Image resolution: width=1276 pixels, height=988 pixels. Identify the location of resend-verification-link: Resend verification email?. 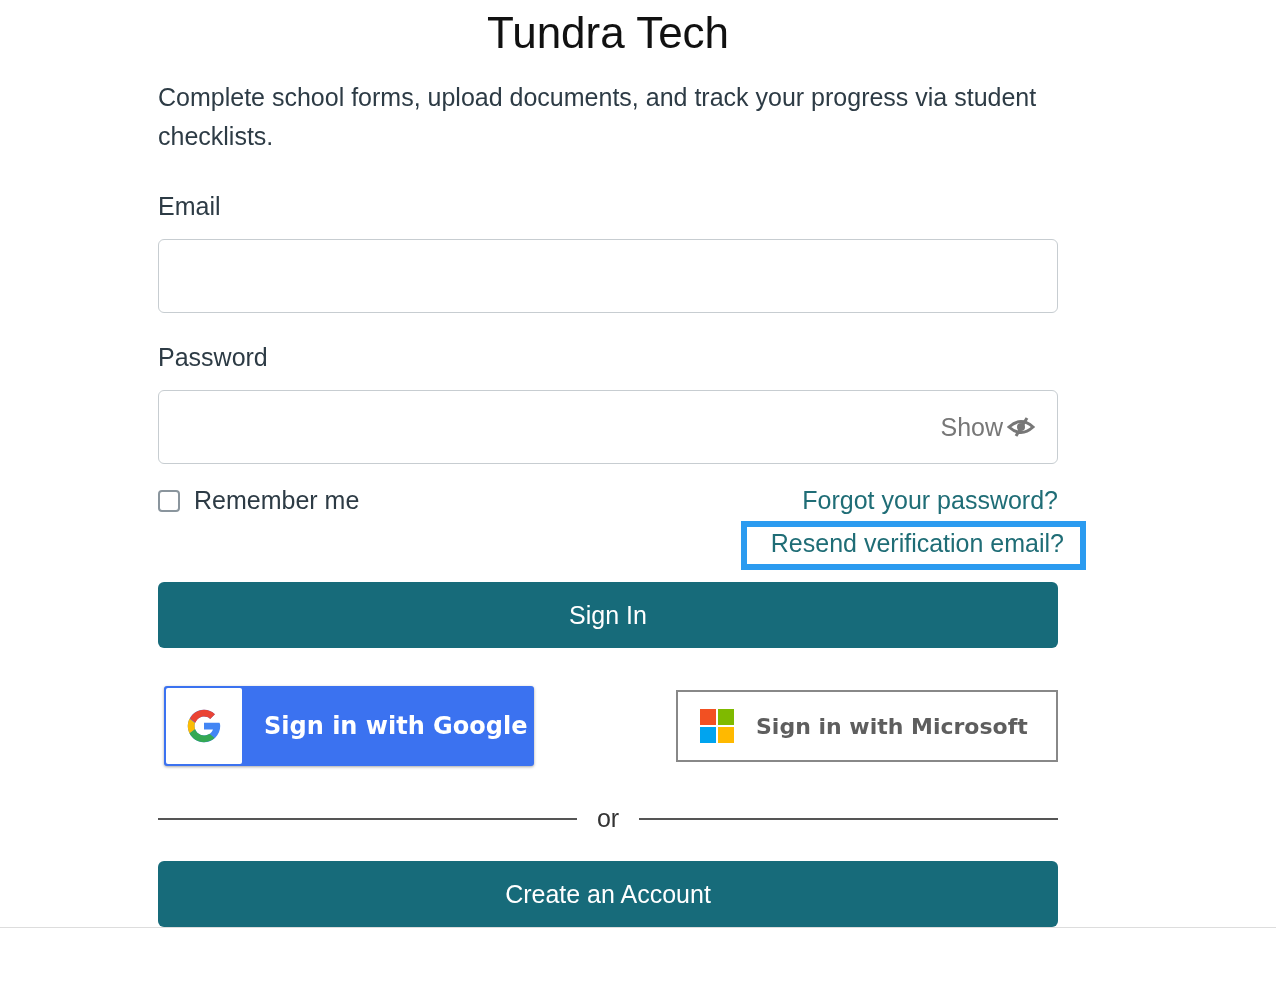
(913, 545).